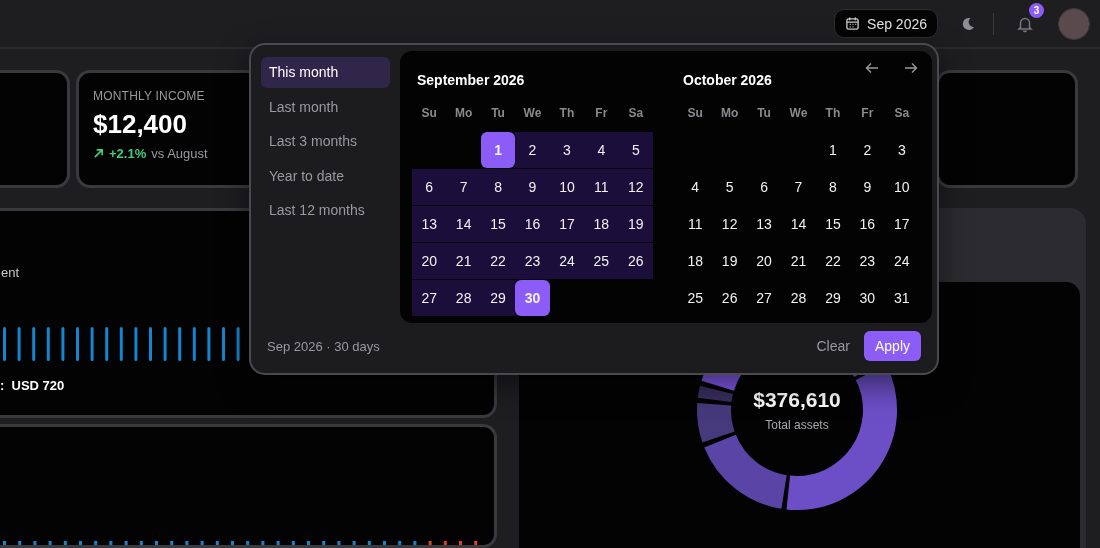  What do you see at coordinates (892, 346) in the screenshot?
I see `apply-button: Apply` at bounding box center [892, 346].